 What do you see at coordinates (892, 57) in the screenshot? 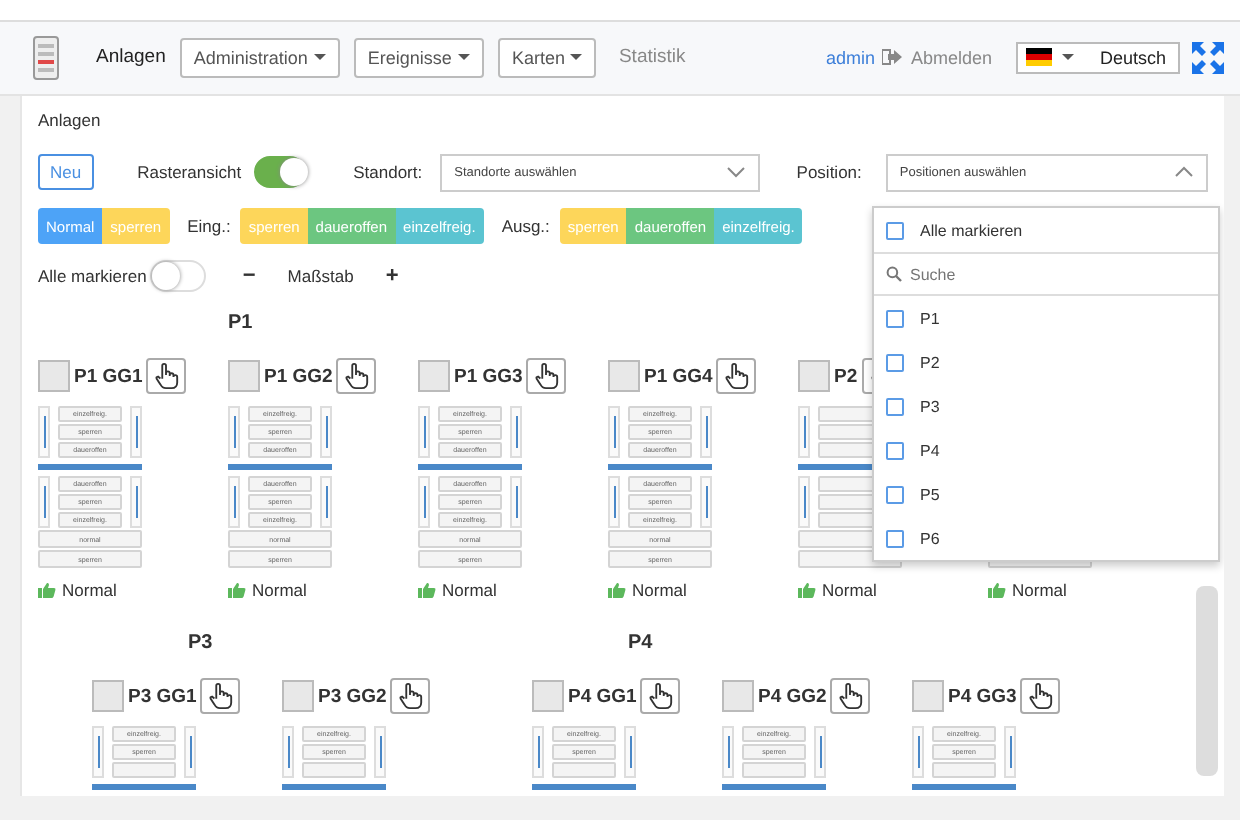
I see `logout-icon` at bounding box center [892, 57].